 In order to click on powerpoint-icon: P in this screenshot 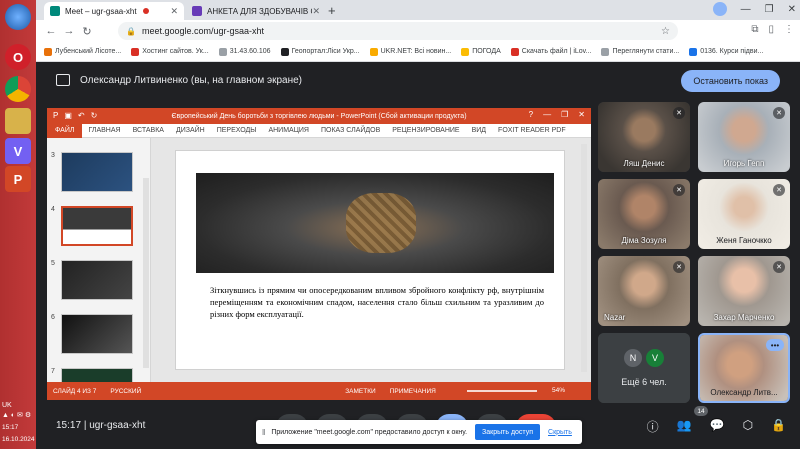, I will do `click(18, 179)`.